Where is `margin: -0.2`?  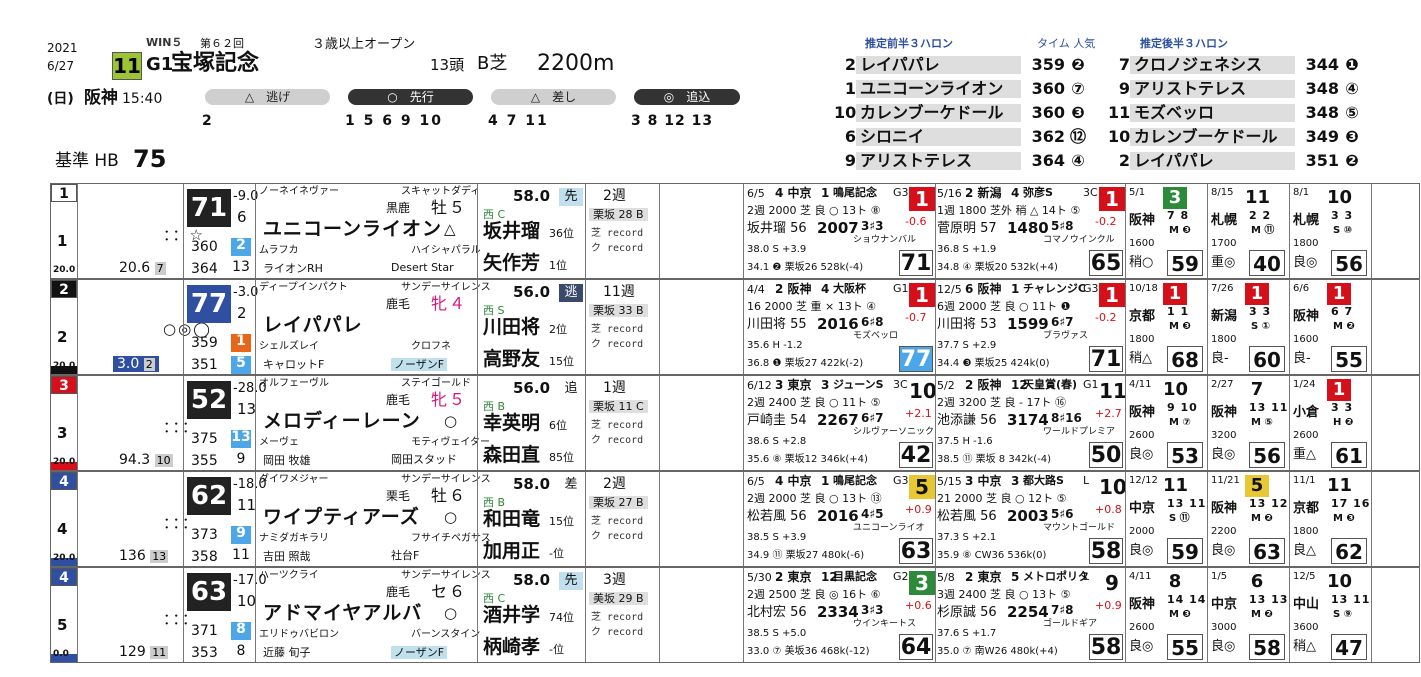 margin: -0.2 is located at coordinates (1106, 221).